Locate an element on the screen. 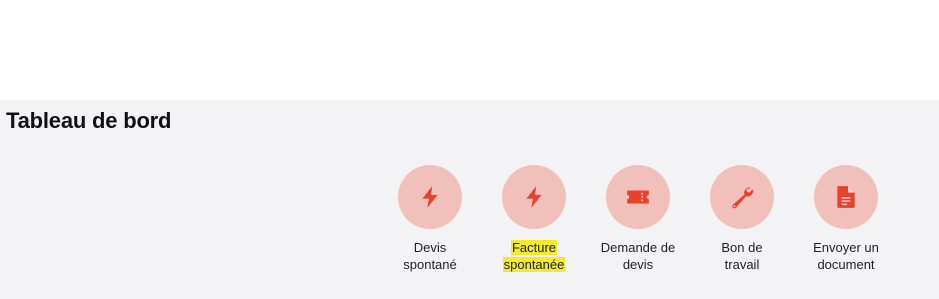 The width and height of the screenshot is (939, 299). quick-action-label: Bon de travail is located at coordinates (742, 256).